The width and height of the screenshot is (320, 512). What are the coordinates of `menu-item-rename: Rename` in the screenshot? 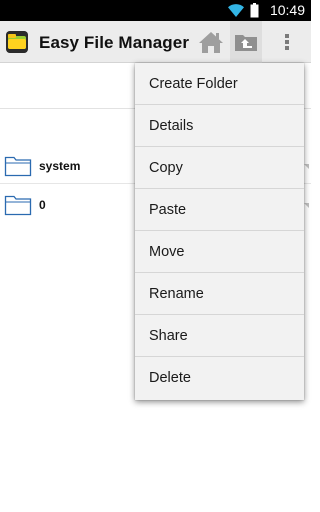 It's located at (219, 294).